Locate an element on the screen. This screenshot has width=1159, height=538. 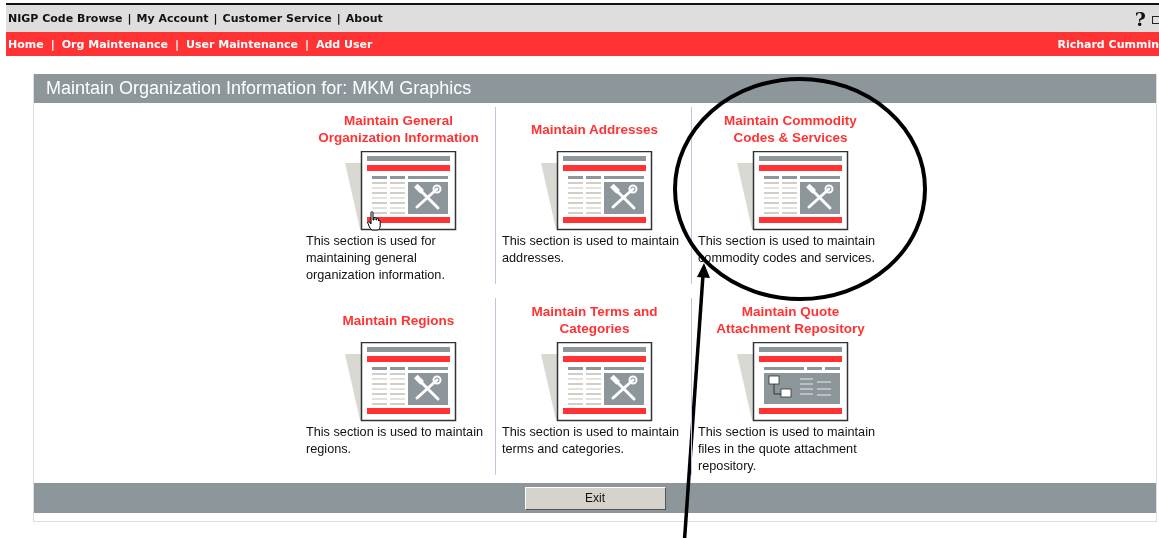
section-link: Maintain Addresses is located at coordinates (594, 129).